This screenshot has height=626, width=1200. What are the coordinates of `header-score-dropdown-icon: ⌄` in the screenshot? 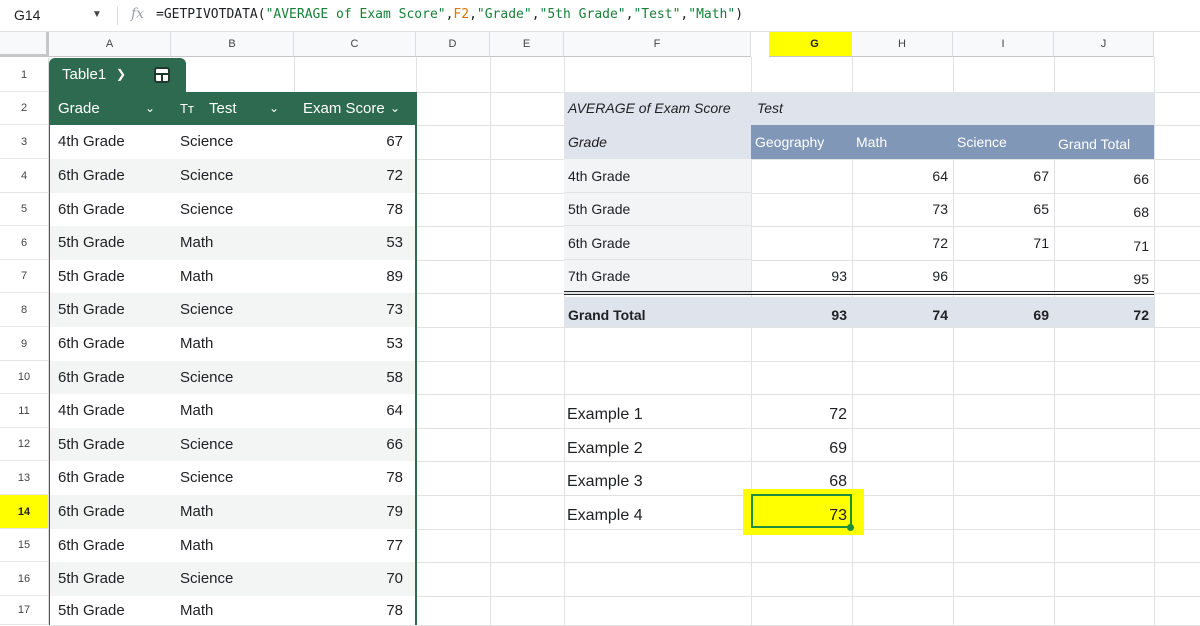 It's located at (395, 108).